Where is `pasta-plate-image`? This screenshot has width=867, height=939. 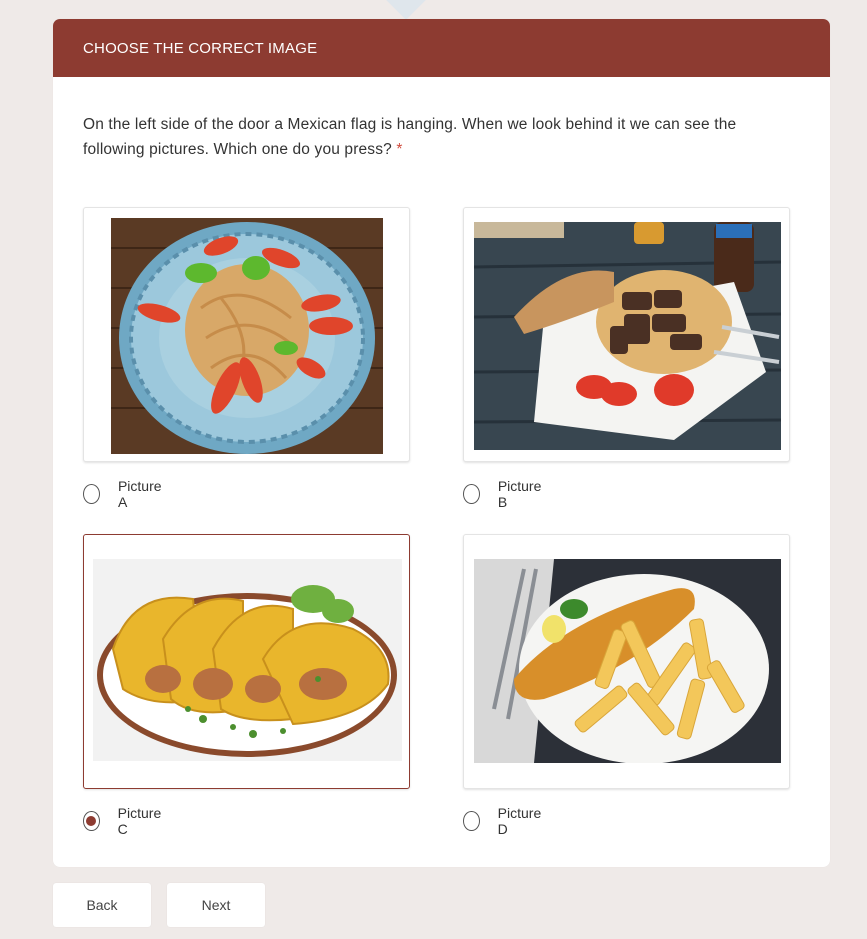
pasta-plate-image is located at coordinates (247, 336).